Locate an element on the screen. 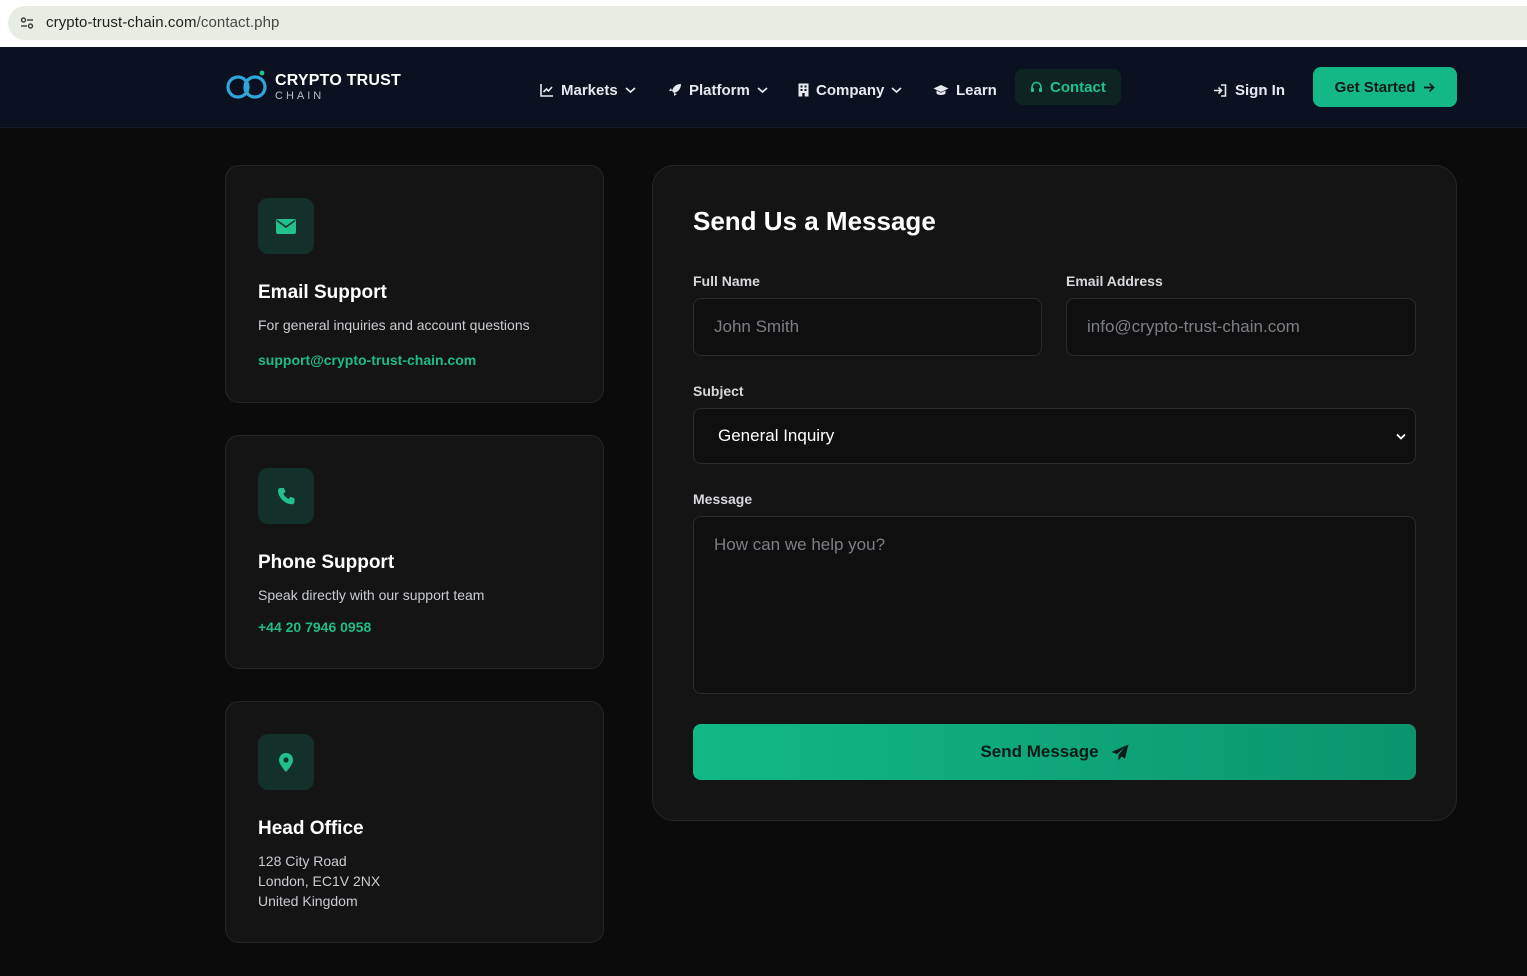  map-pin-icon is located at coordinates (286, 762).